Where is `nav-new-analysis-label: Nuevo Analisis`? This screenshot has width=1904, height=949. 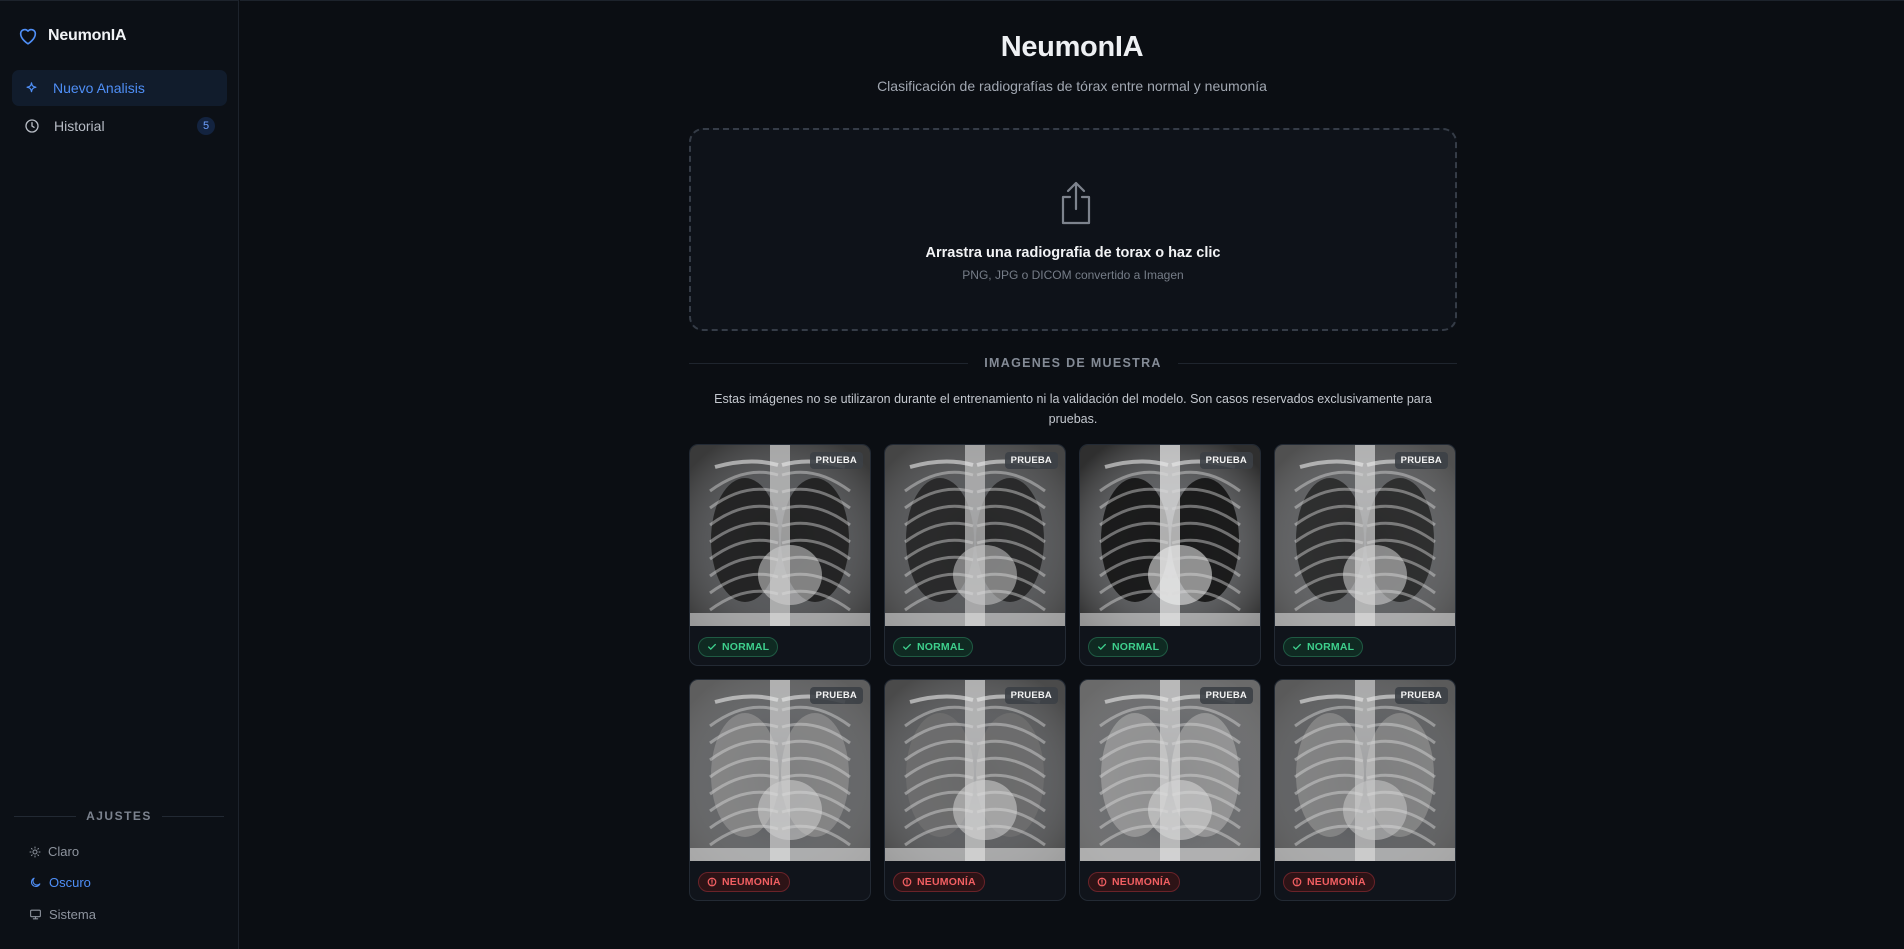
nav-new-analysis-label: Nuevo Analisis is located at coordinates (99, 88).